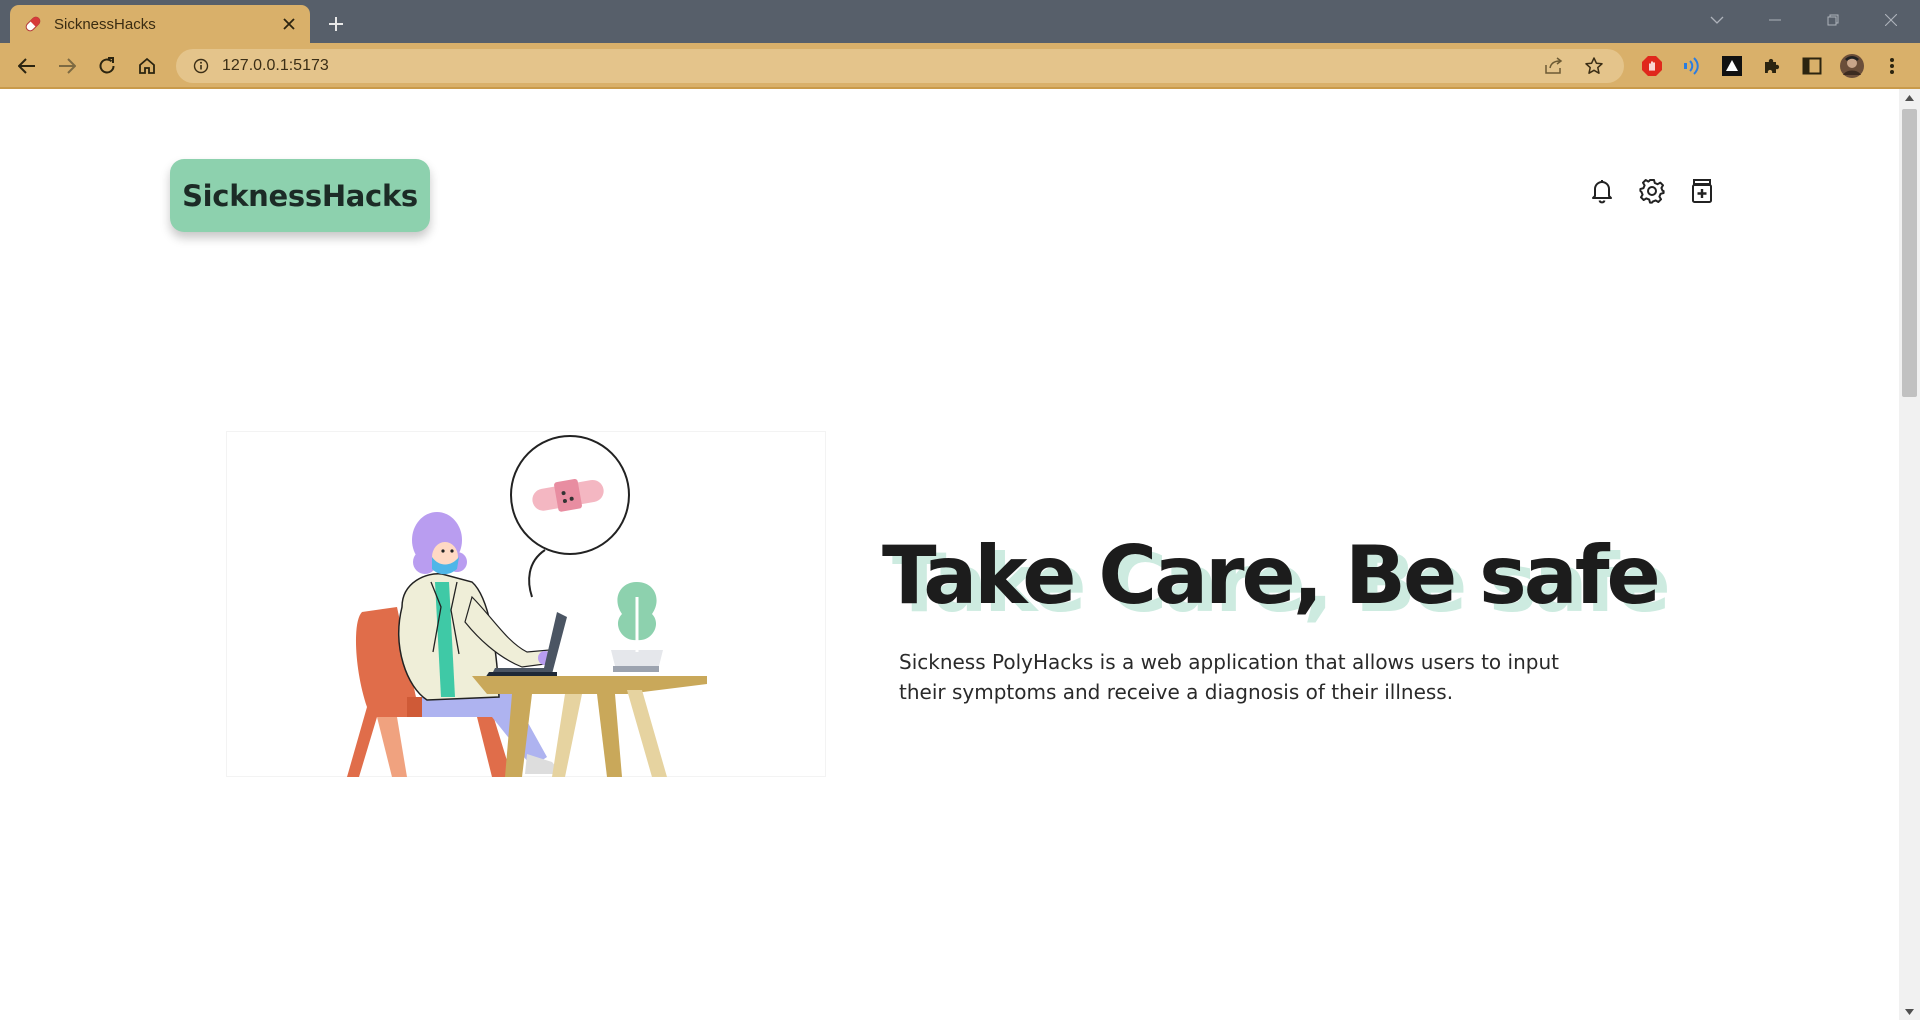 The width and height of the screenshot is (1920, 1020). Describe the element at coordinates (1892, 66) in the screenshot. I see `browser-menu-icon` at that location.